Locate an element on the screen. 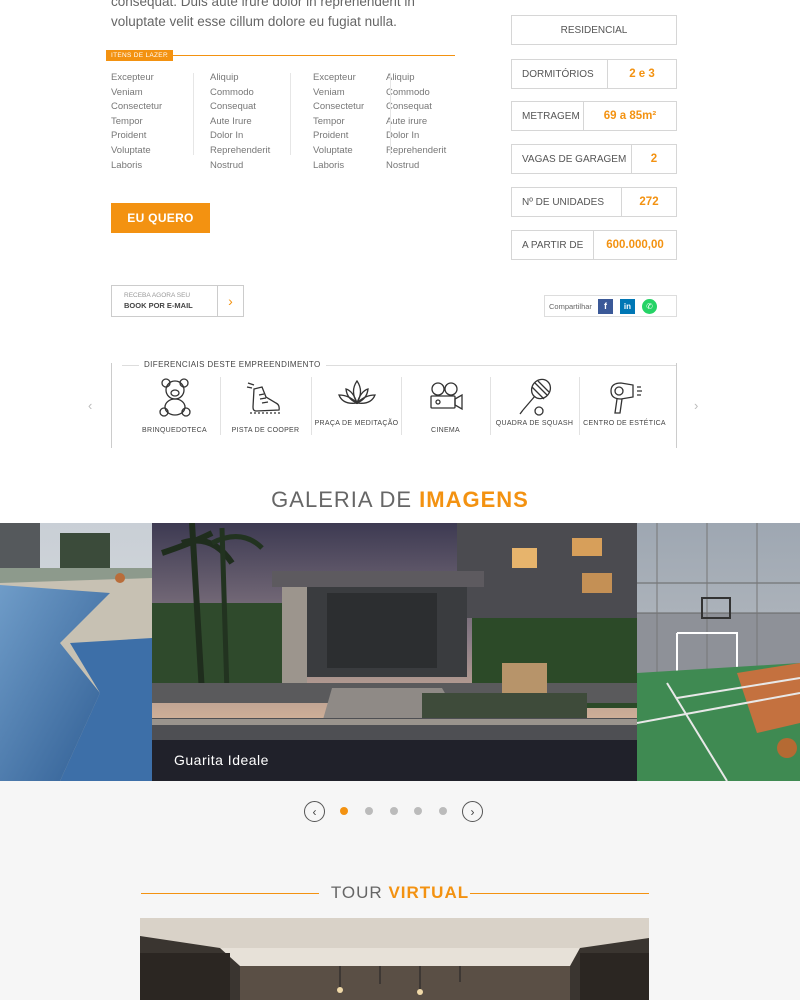  spec-type-badge: RESIDENCIAL is located at coordinates (594, 30).